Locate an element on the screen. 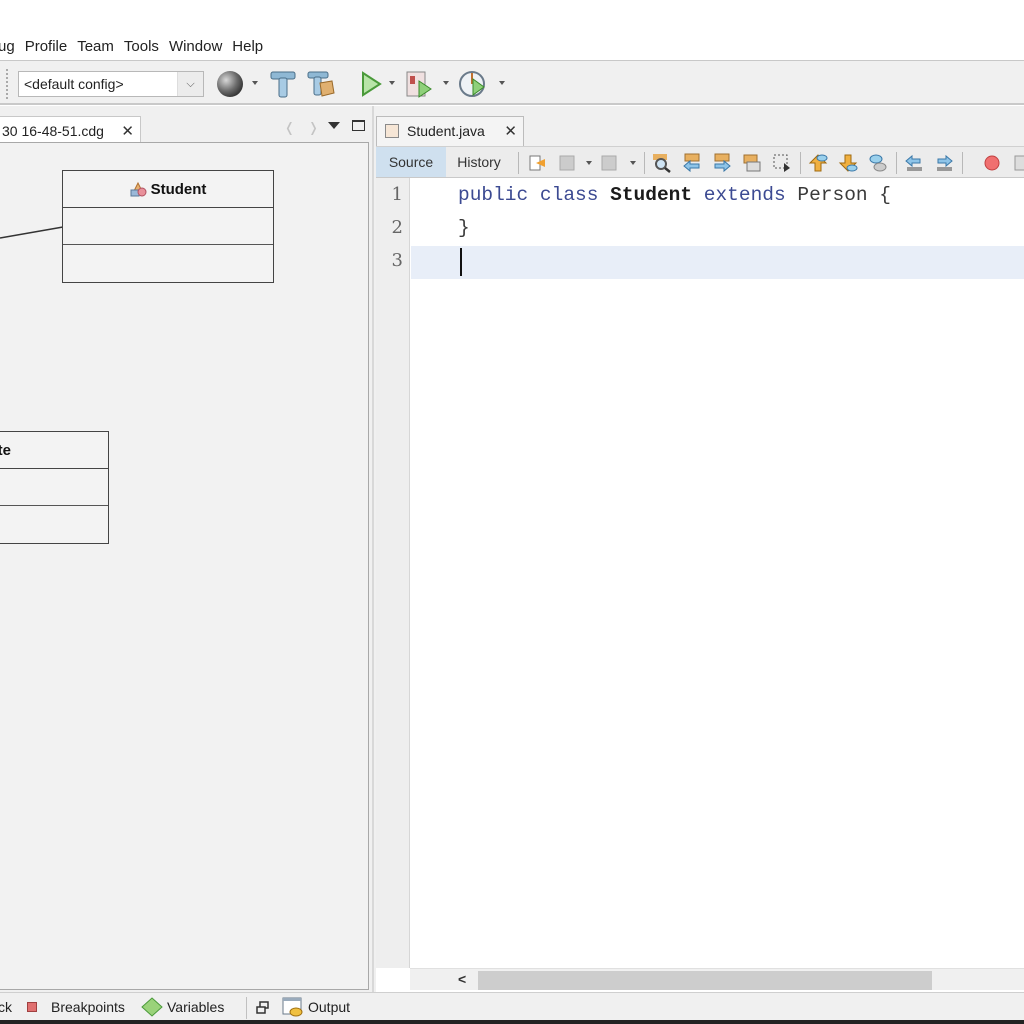 The height and width of the screenshot is (1024, 1024). start-macro-recording-icon is located at coordinates (992, 163).